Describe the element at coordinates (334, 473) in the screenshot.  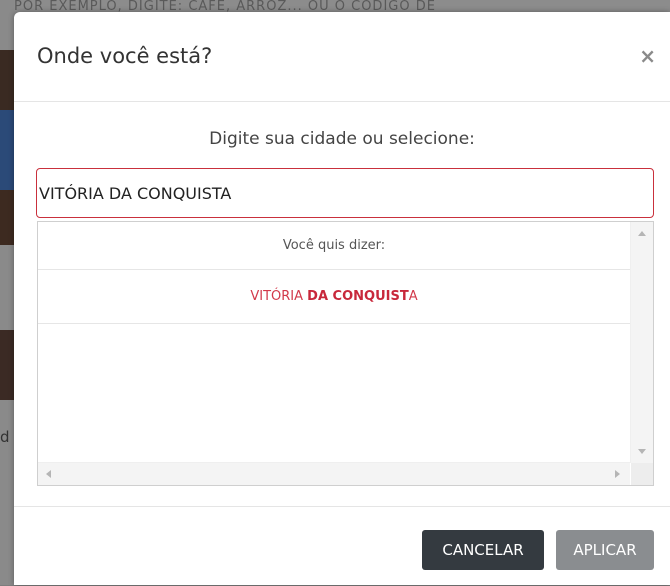
I see `horizontal-scrollbar` at that location.